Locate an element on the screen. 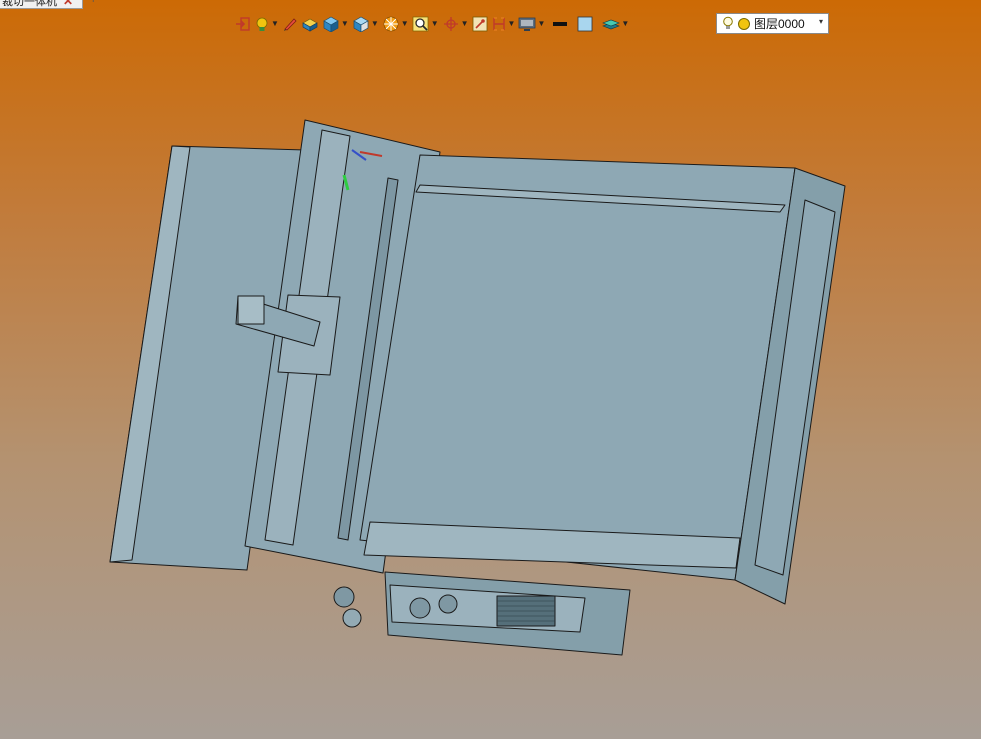 The width and height of the screenshot is (981, 739). fill-color-button is located at coordinates (585, 24).